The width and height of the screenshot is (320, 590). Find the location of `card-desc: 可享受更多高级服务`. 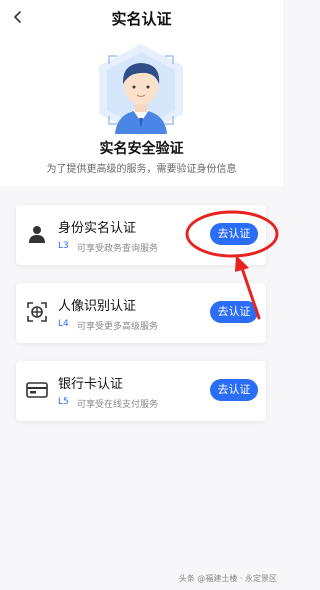

card-desc: 可享受更多高级服务 is located at coordinates (118, 327).